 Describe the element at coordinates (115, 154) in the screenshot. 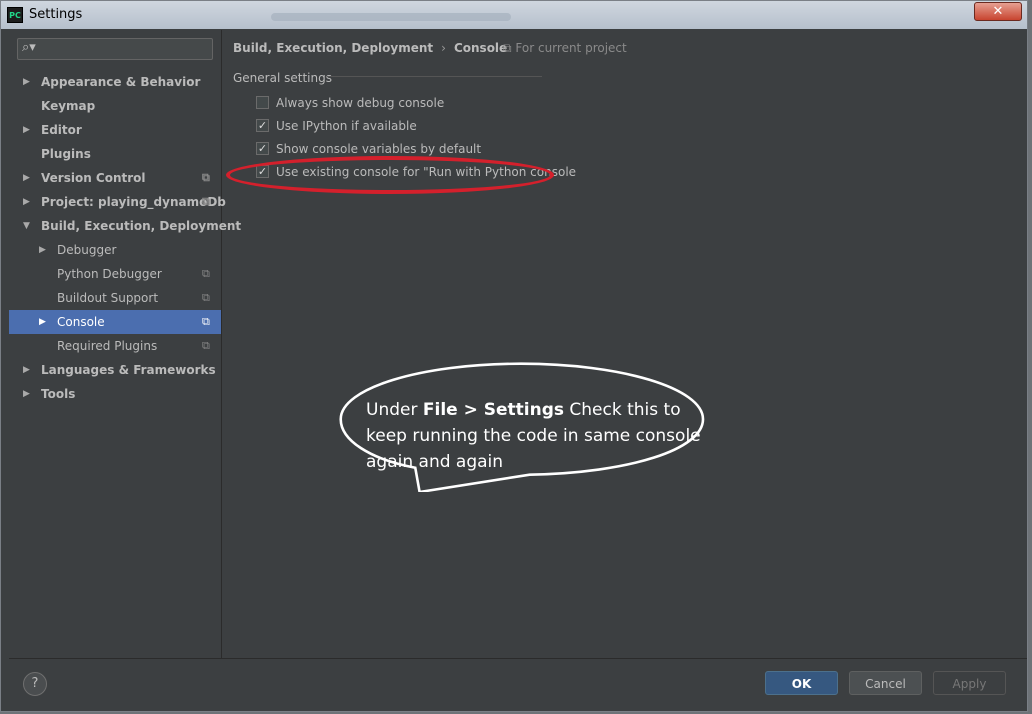

I see `sidebar-item-plugins: Plugins` at that location.